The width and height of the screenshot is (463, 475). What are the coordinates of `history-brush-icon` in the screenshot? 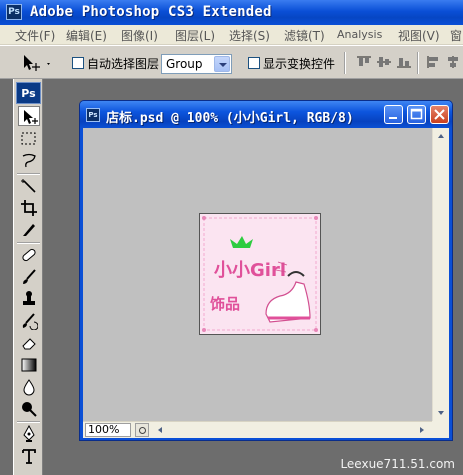 It's located at (30, 321).